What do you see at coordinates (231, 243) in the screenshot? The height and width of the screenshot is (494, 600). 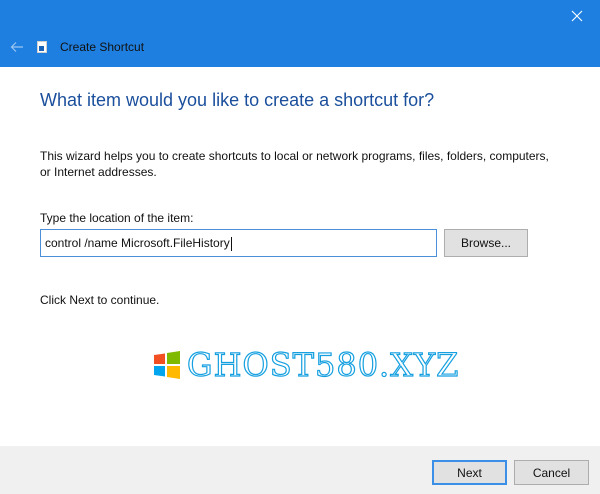 I see `text-caret` at bounding box center [231, 243].